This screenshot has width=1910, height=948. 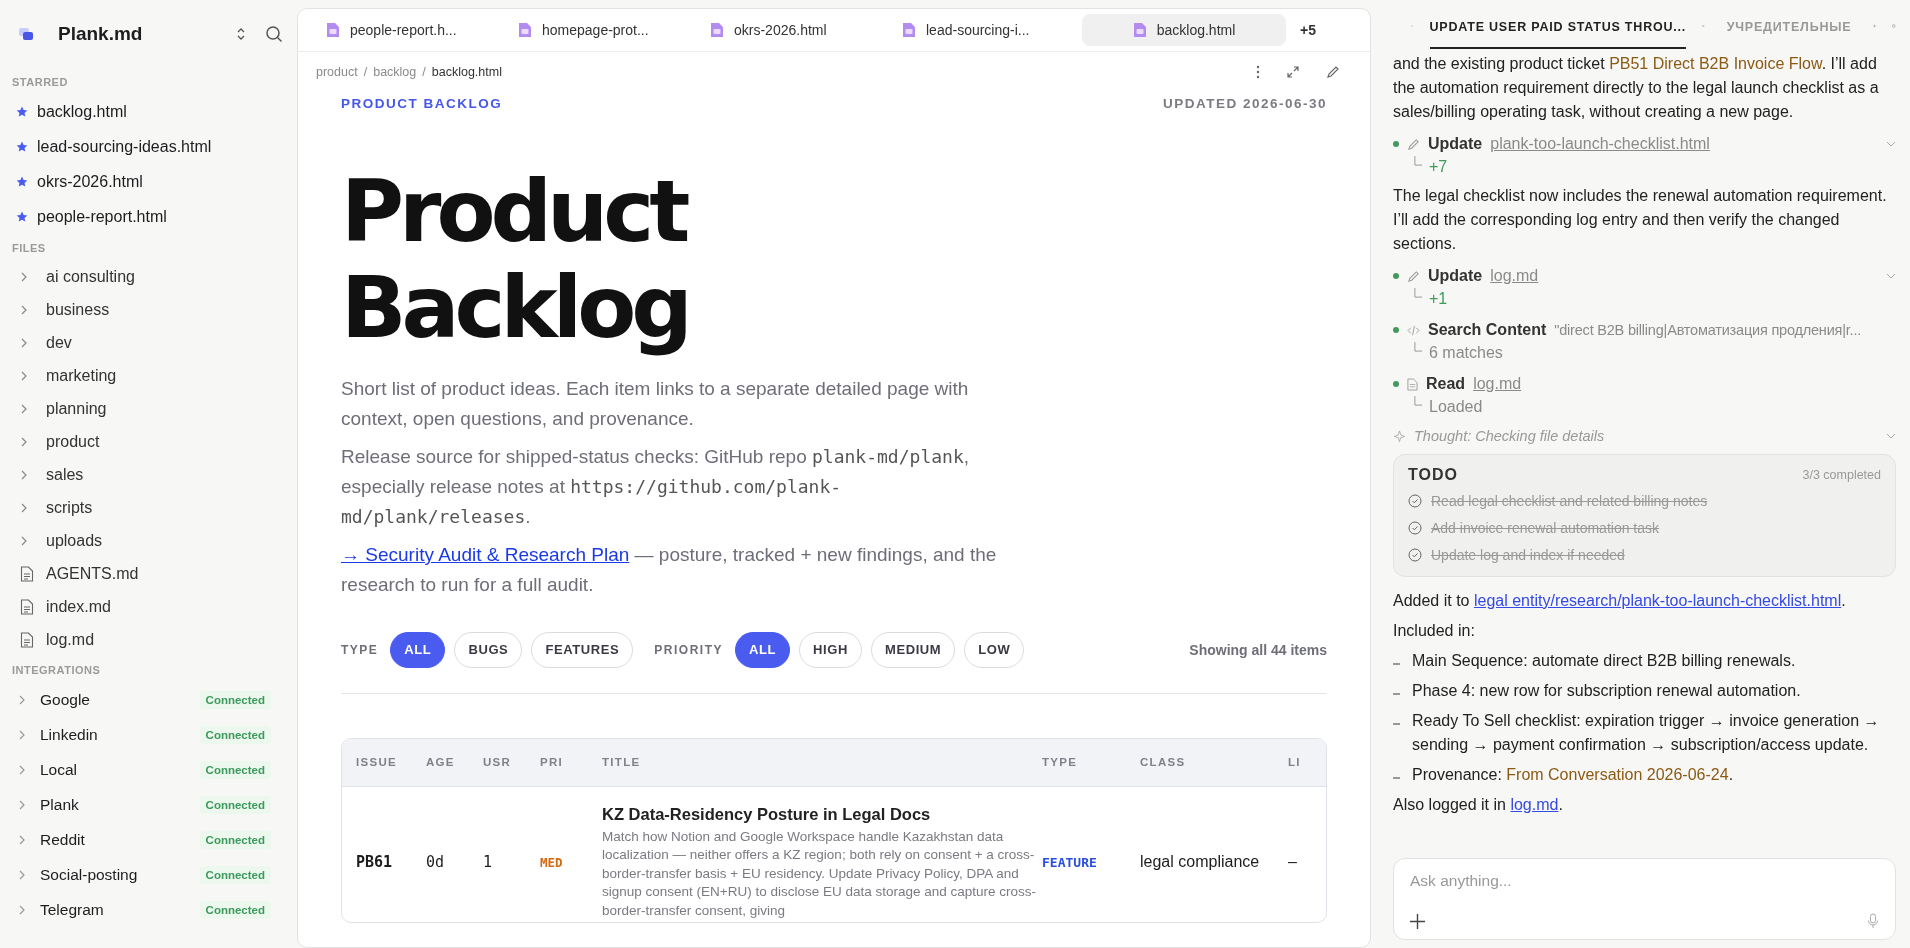 I want to click on file-tree-item: uploads, so click(x=147, y=540).